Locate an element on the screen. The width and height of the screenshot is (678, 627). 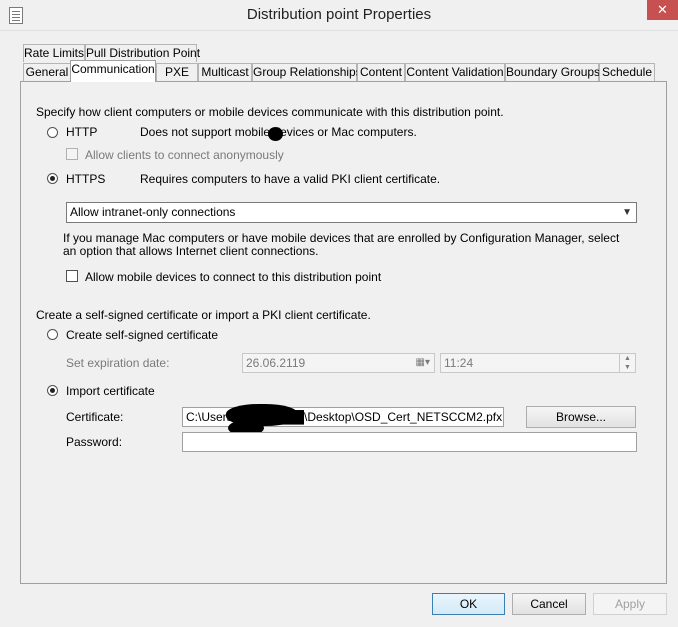
cancel-button: Cancel is located at coordinates (549, 604).